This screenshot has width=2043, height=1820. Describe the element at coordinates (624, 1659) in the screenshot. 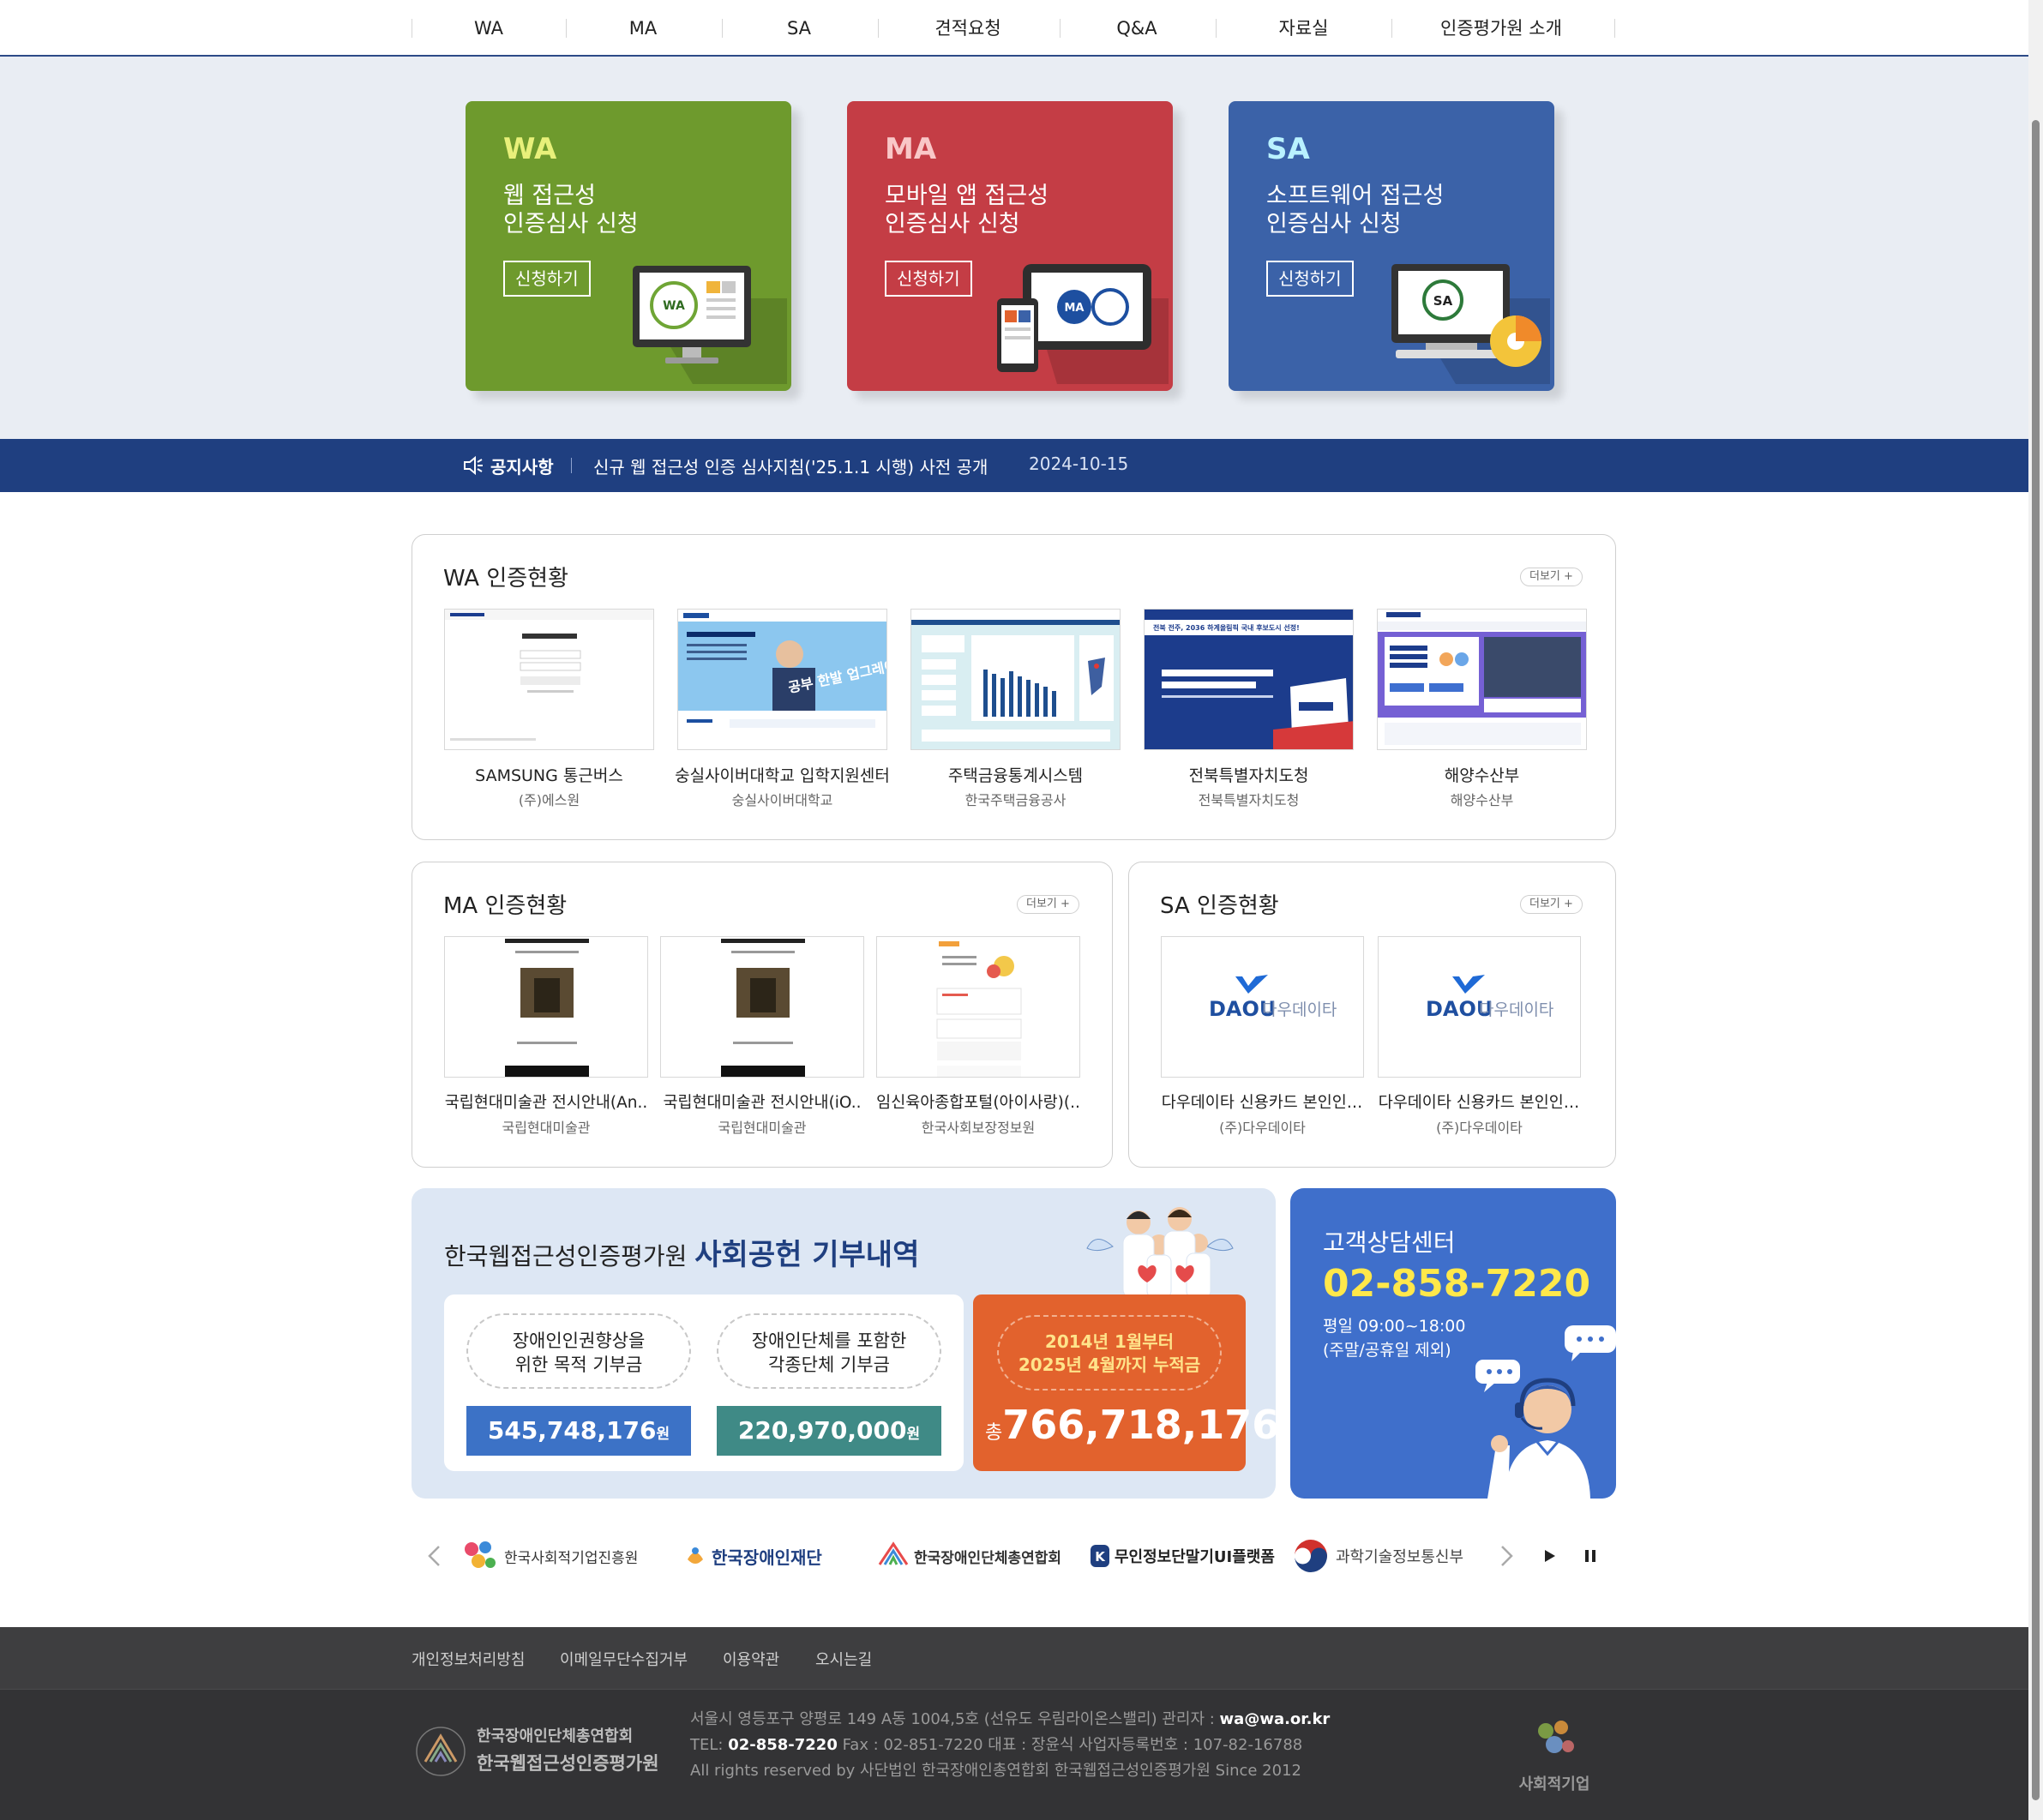

I see `footer-link-no-email-collection: 이메일무단수집거부` at that location.